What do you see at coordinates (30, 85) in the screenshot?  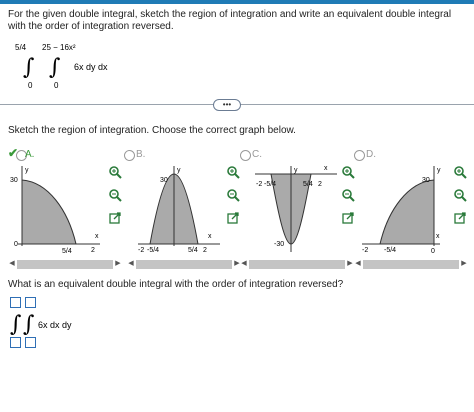 I see `outer-lower-limit: 0` at bounding box center [30, 85].